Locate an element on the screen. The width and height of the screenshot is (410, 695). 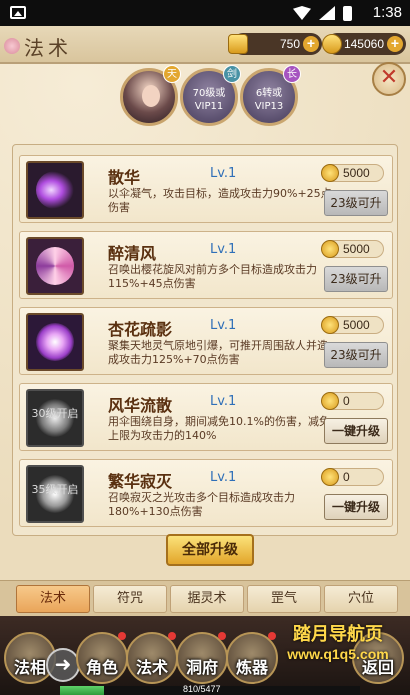
wifi-icon is located at coordinates (302, 13).